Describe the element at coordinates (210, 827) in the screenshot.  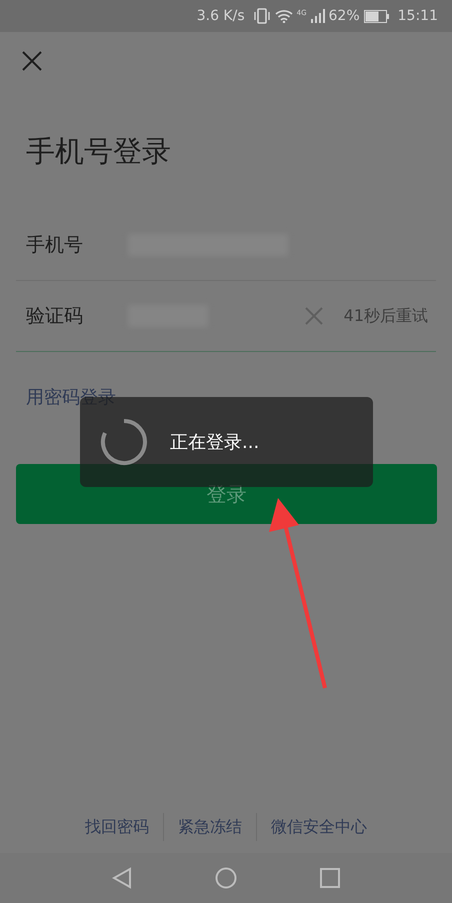
I see `footer-link: 紧急冻结` at that location.